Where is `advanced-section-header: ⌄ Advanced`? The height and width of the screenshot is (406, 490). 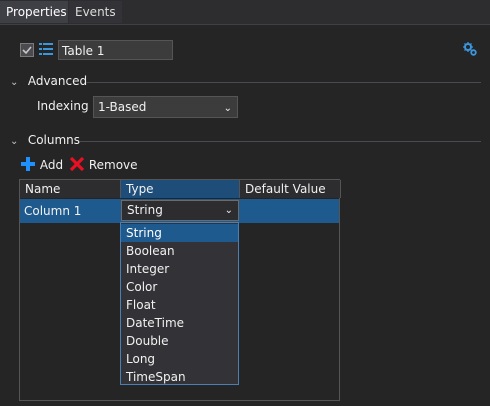 advanced-section-header: ⌄ Advanced is located at coordinates (48, 81).